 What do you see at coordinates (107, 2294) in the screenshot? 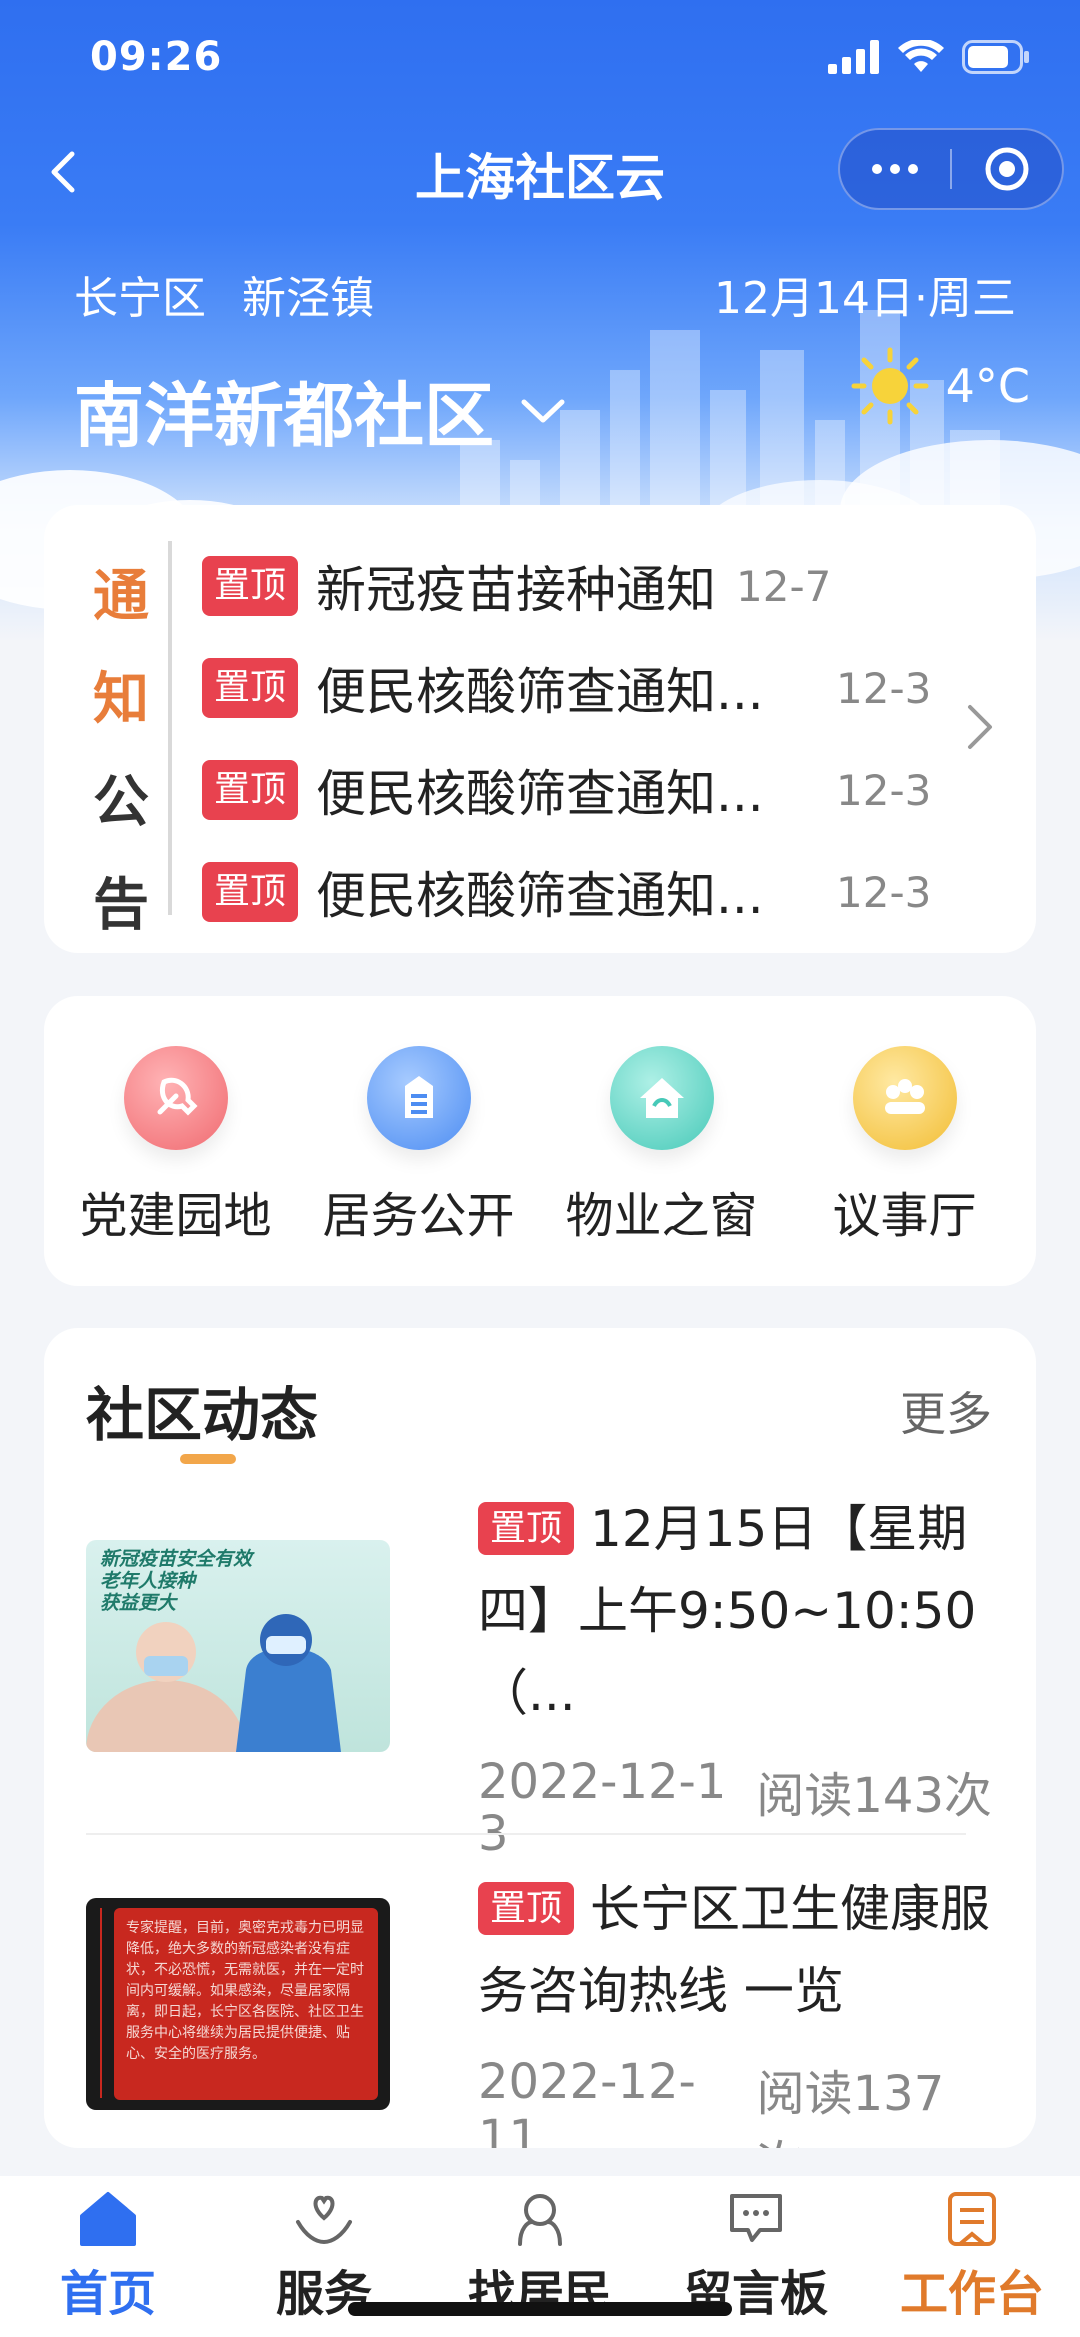
I see `tab-label: 首页` at bounding box center [107, 2294].